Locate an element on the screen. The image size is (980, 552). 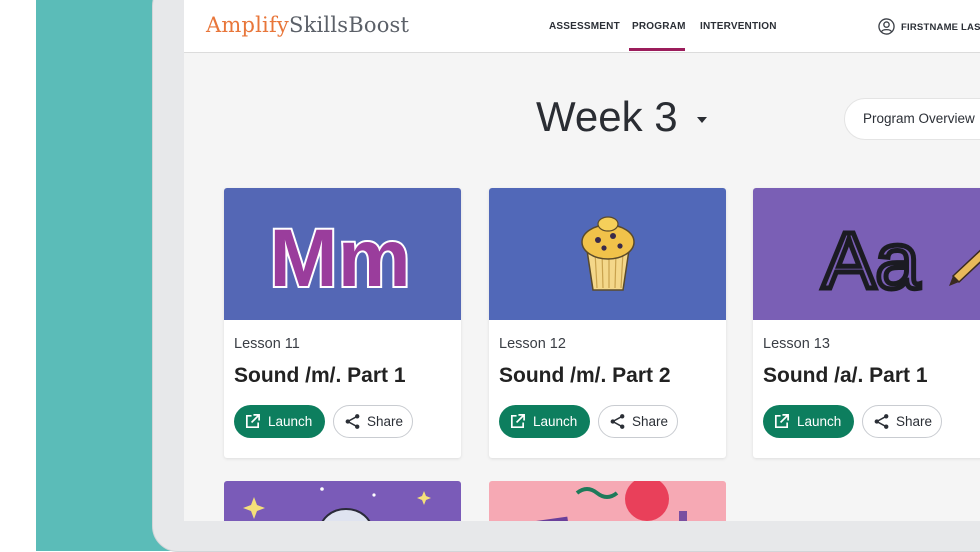
lesson-card: Lesson 12 Sound /m/. Part 2 Launch Share is located at coordinates (607, 323).